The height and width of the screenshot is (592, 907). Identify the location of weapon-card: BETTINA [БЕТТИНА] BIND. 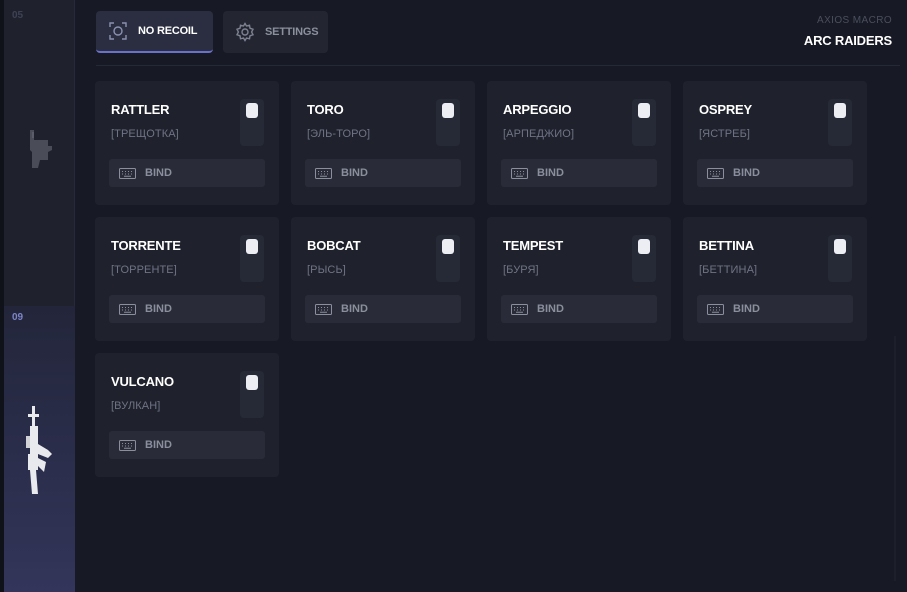
(775, 279).